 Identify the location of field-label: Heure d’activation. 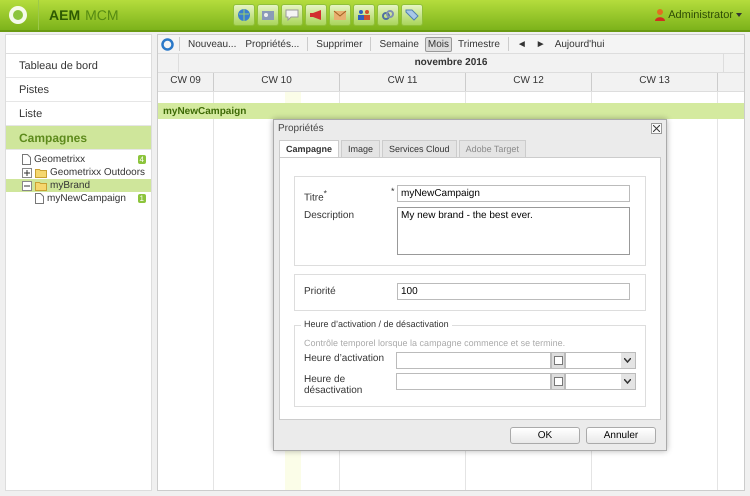
(345, 358).